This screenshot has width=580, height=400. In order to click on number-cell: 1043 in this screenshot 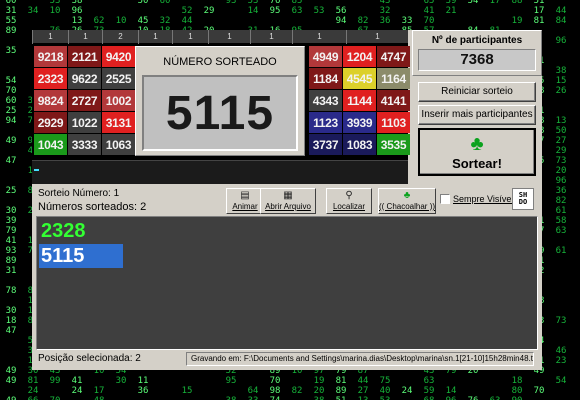, I will do `click(50, 144)`.